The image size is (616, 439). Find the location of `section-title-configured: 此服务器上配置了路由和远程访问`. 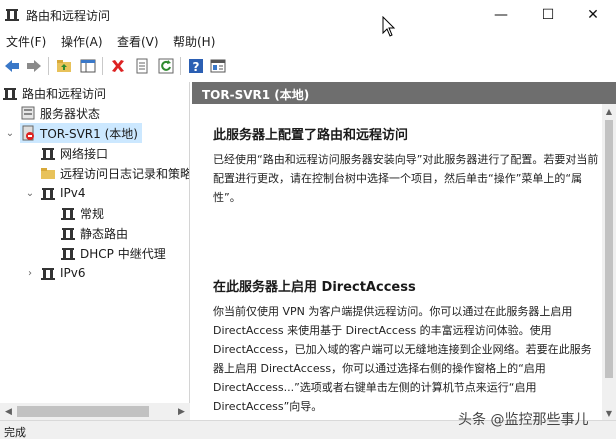

section-title-configured: 此服务器上配置了路由和远程访问 is located at coordinates (311, 135).